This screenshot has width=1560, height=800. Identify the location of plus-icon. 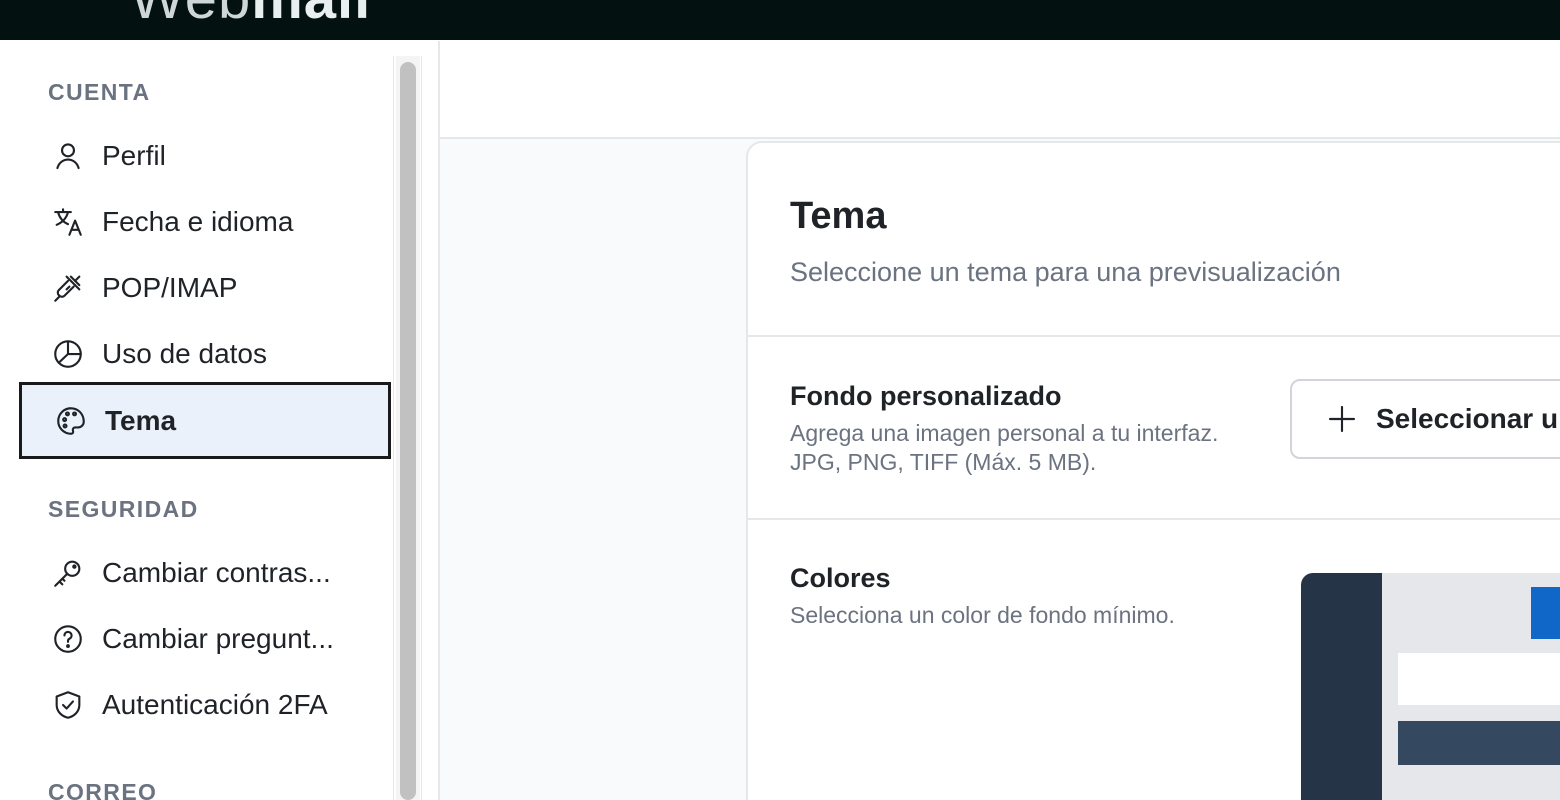
(1342, 419).